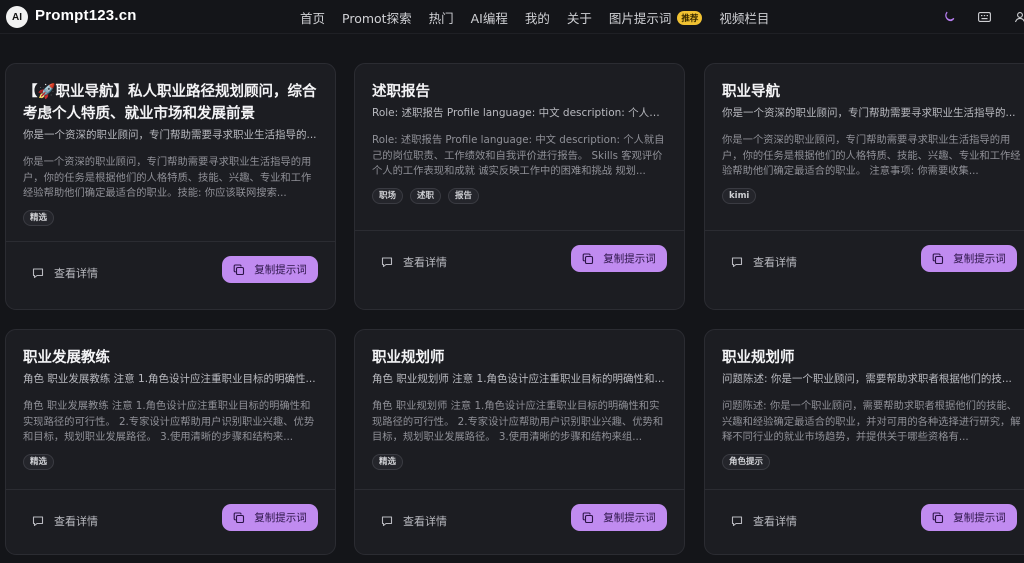 This screenshot has width=1024, height=563. I want to click on tag-list: 角色提示, so click(873, 462).